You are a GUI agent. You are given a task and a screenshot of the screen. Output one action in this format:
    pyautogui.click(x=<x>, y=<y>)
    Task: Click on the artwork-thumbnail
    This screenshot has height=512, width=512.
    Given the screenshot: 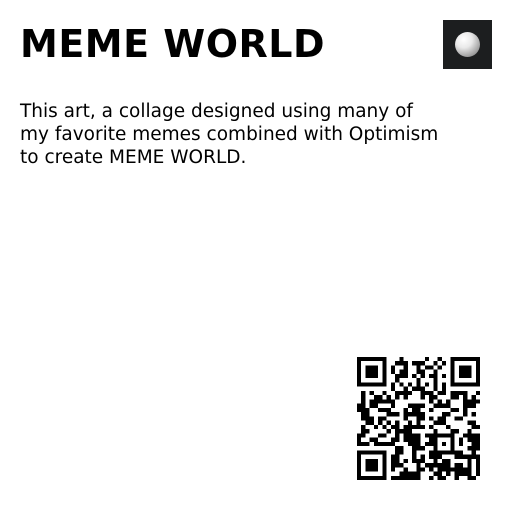 What is the action you would take?
    pyautogui.click(x=467, y=44)
    